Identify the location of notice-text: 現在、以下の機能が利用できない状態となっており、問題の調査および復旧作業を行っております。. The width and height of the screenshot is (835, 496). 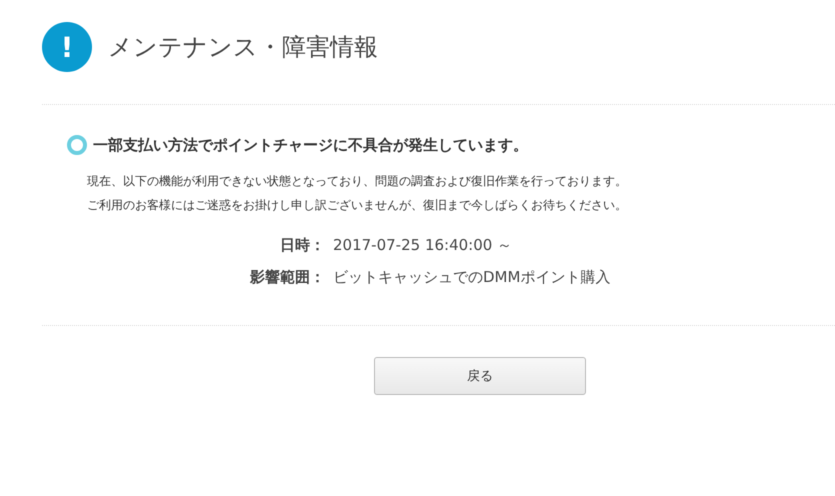
(357, 181).